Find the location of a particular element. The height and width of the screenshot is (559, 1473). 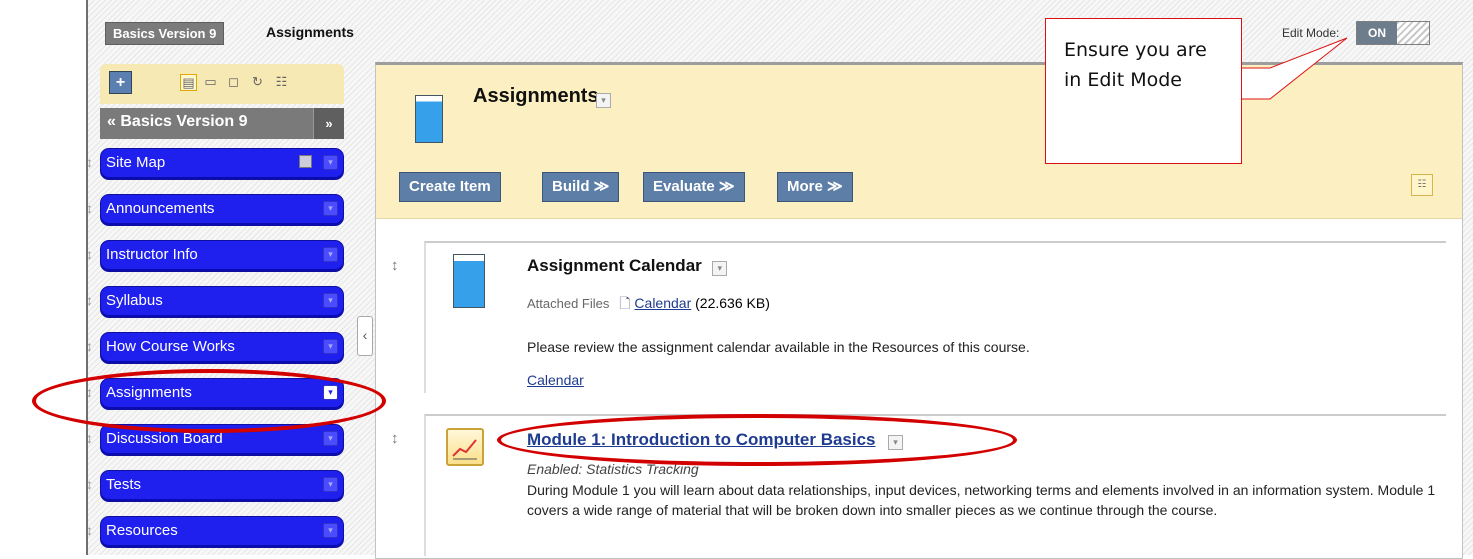

calendar-link-row: Calendar is located at coordinates (555, 380).